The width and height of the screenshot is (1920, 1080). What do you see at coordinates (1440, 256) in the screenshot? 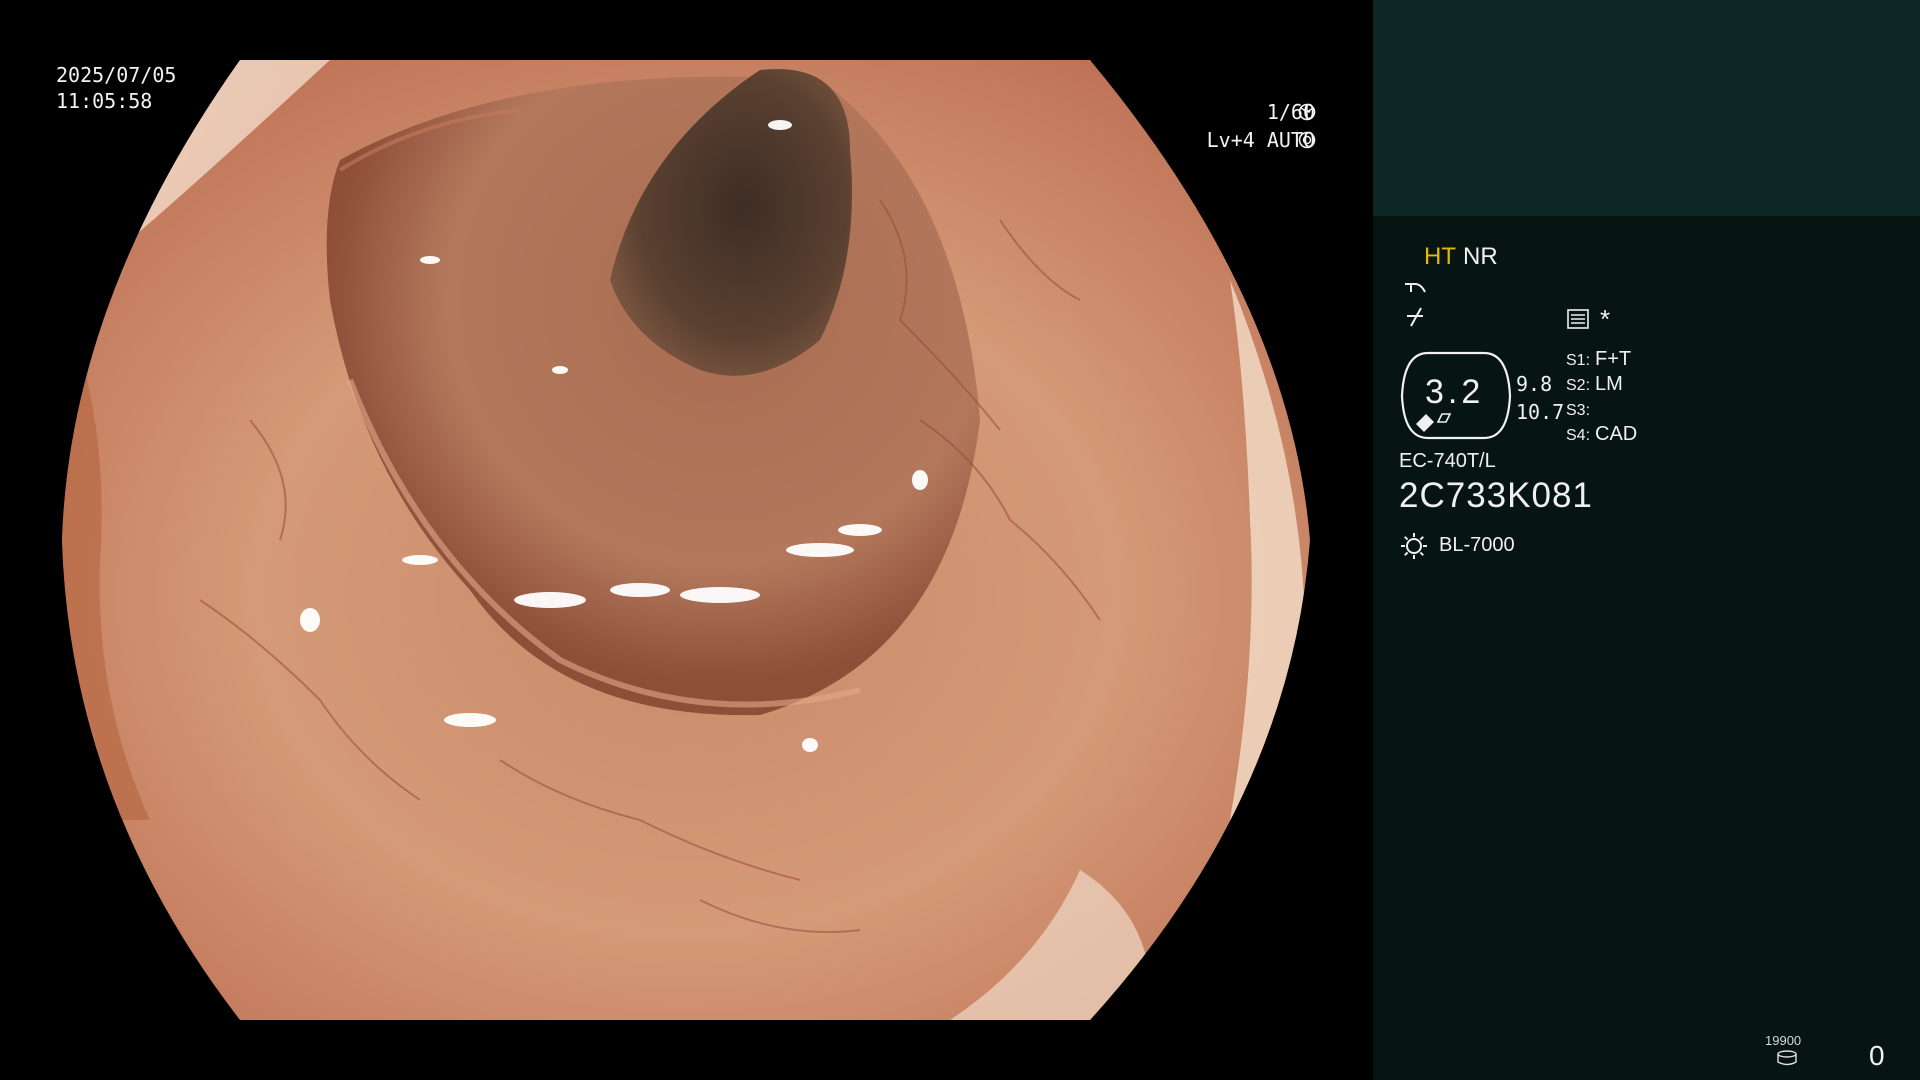
I see `mode-ht: HT` at bounding box center [1440, 256].